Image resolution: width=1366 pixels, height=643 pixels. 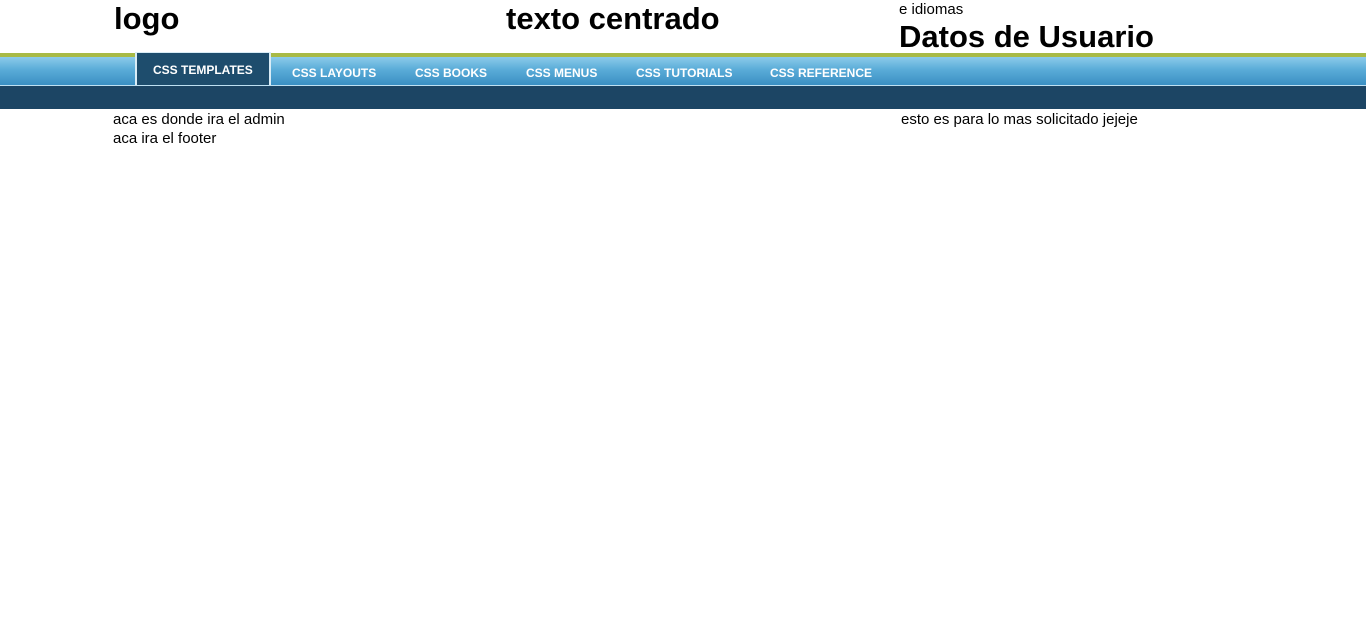 What do you see at coordinates (165, 138) in the screenshot?
I see `footer-text: aca ira el footer` at bounding box center [165, 138].